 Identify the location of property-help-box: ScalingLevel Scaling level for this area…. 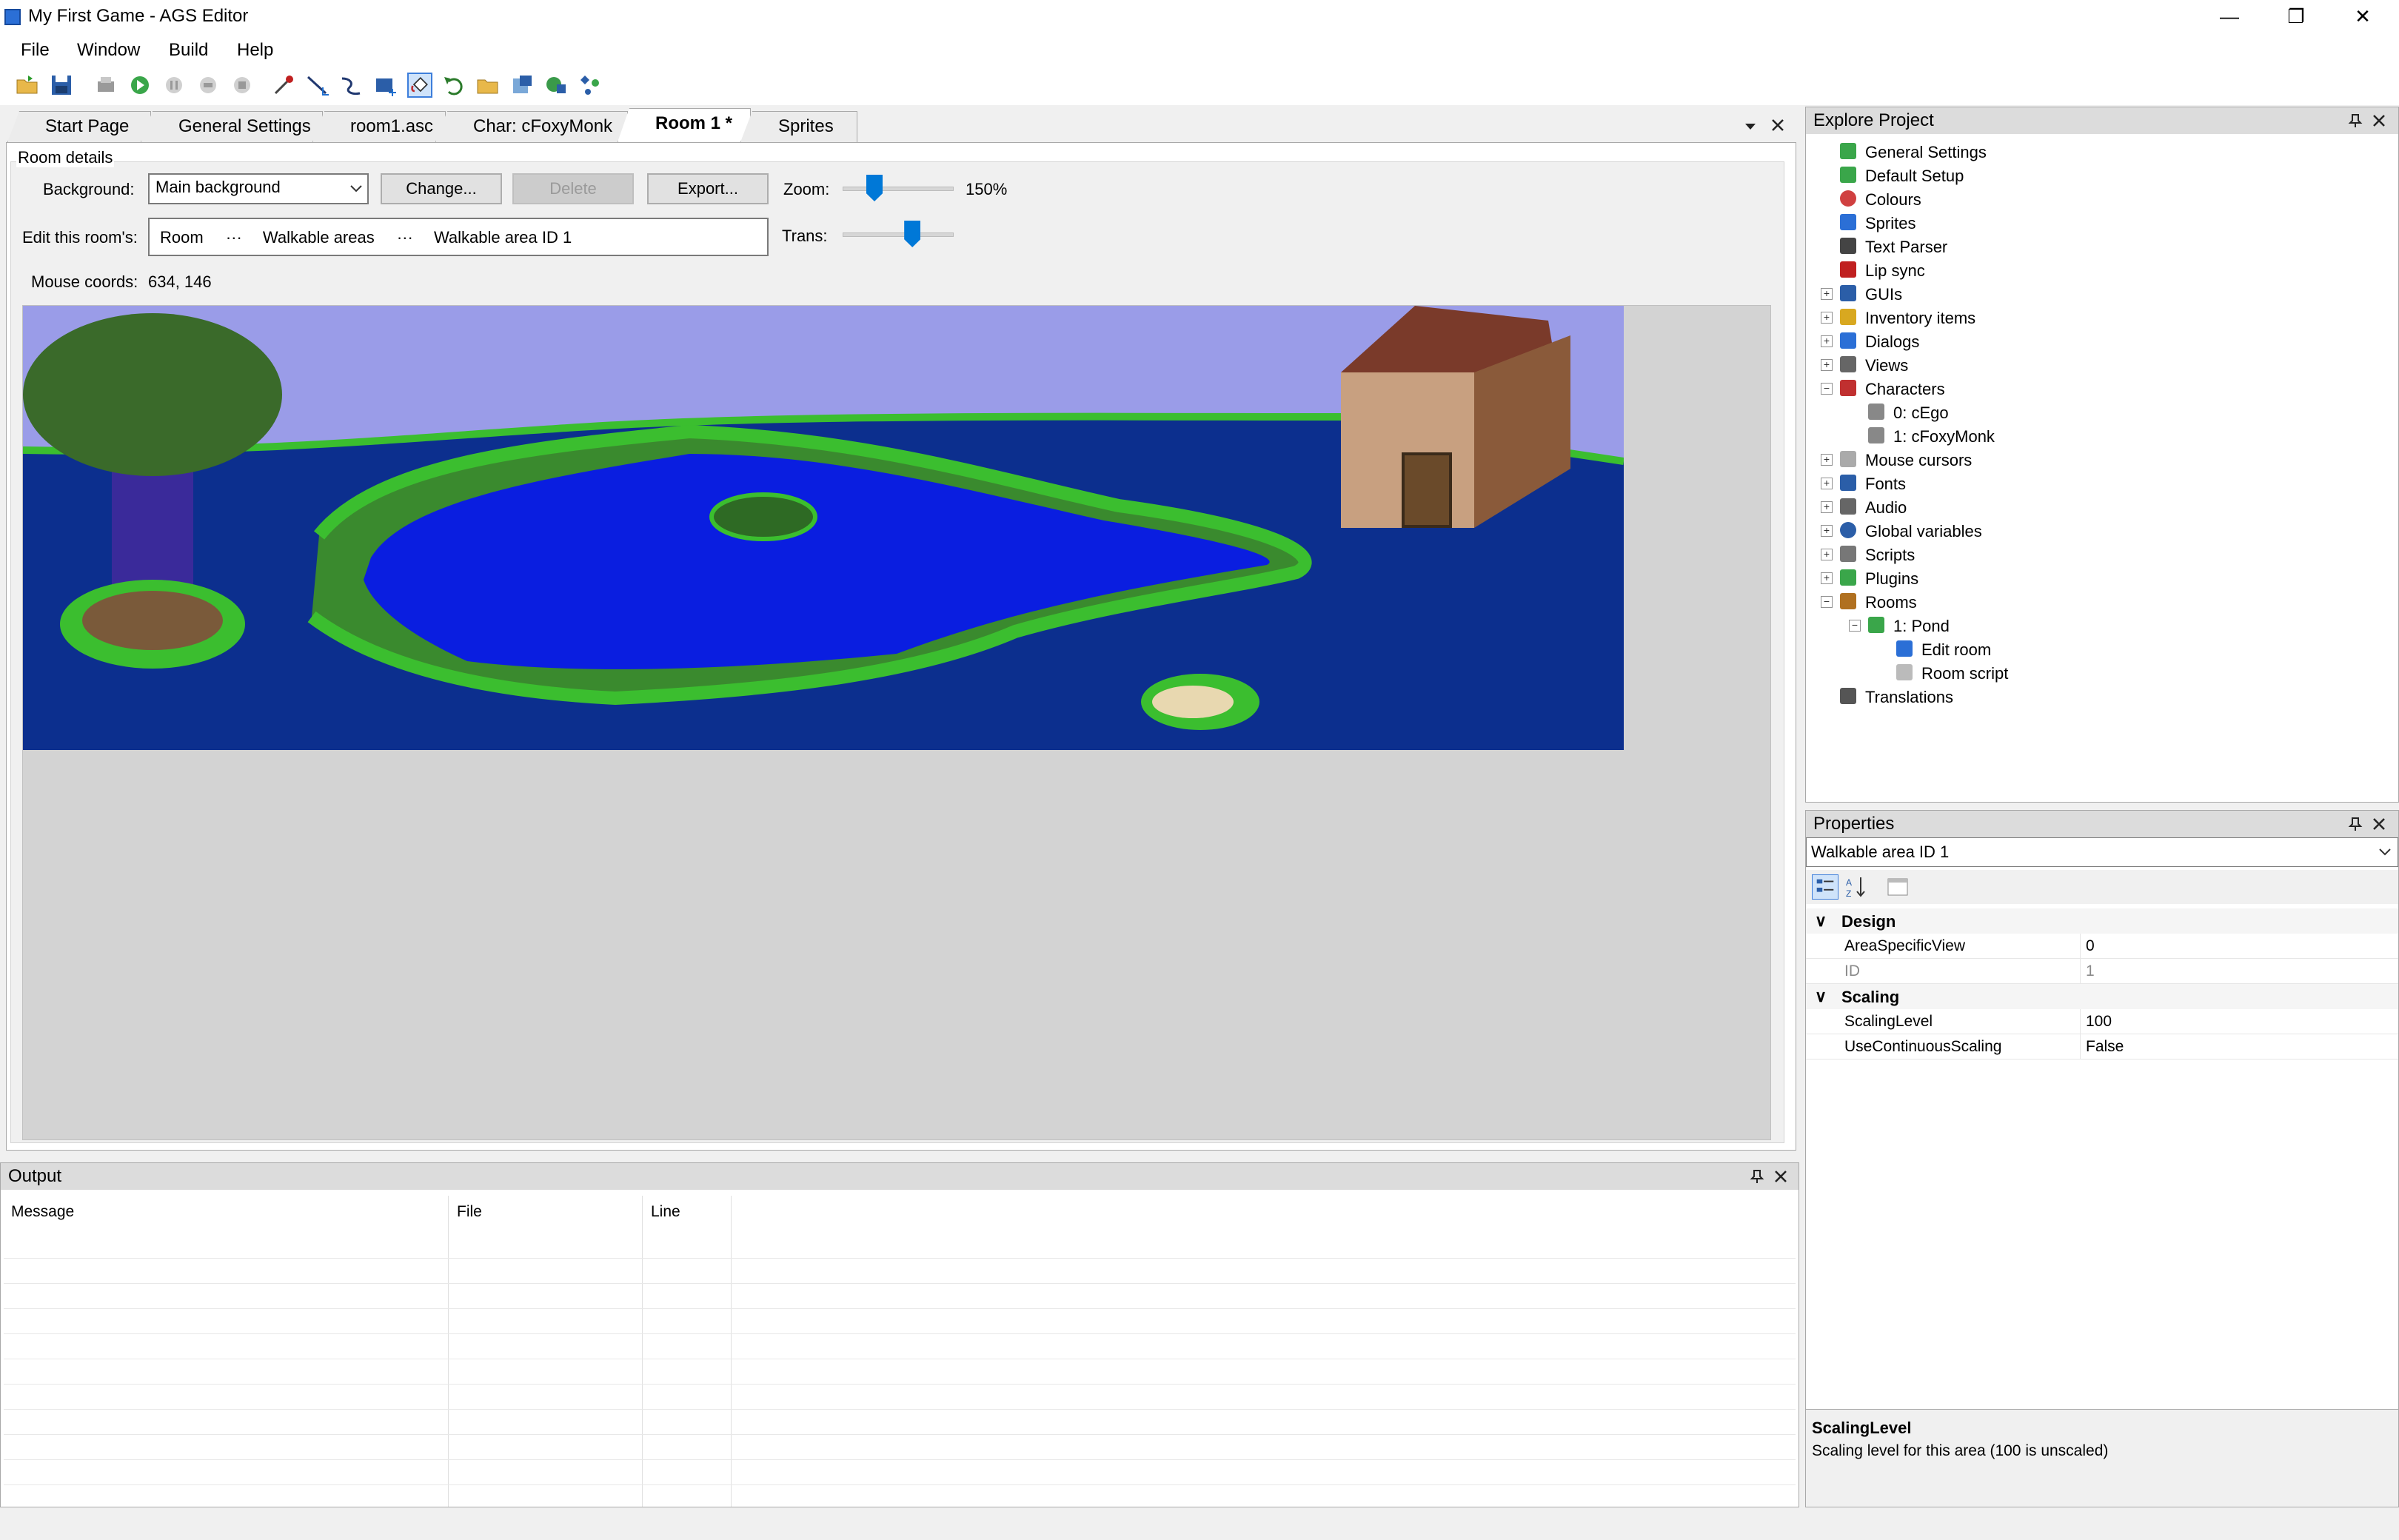
(2102, 1458).